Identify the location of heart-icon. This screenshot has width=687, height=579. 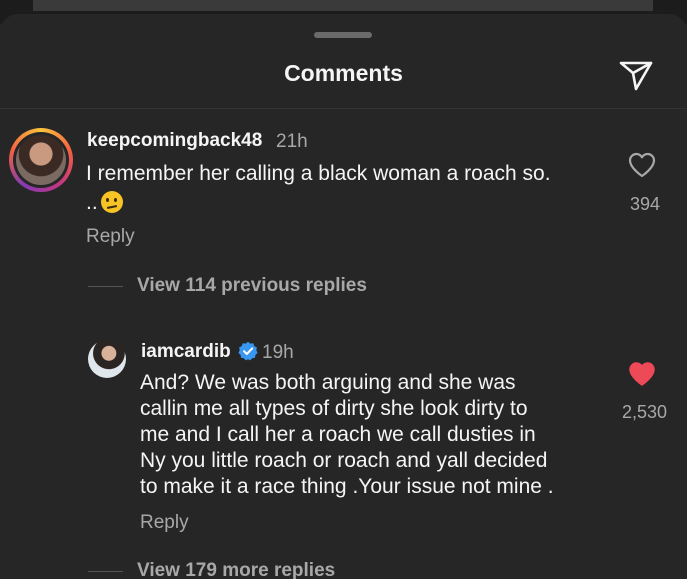
(642, 165).